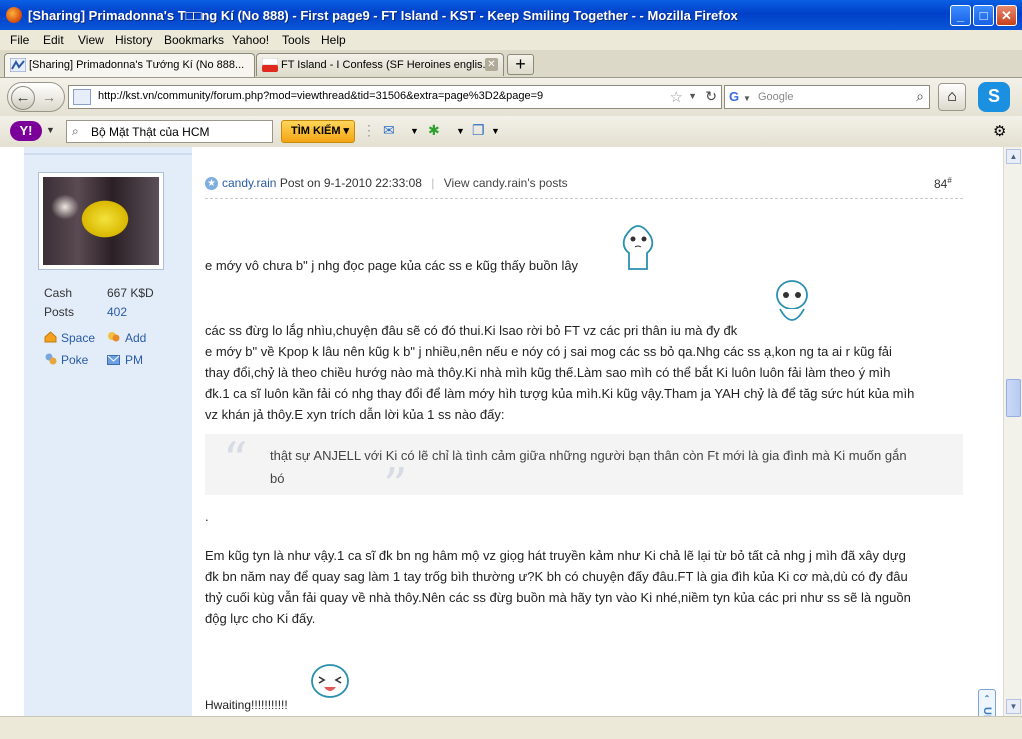 Image resolution: width=1022 pixels, height=739 pixels. Describe the element at coordinates (460, 131) in the screenshot. I see `widgets-dropdown-icon: ▼` at that location.